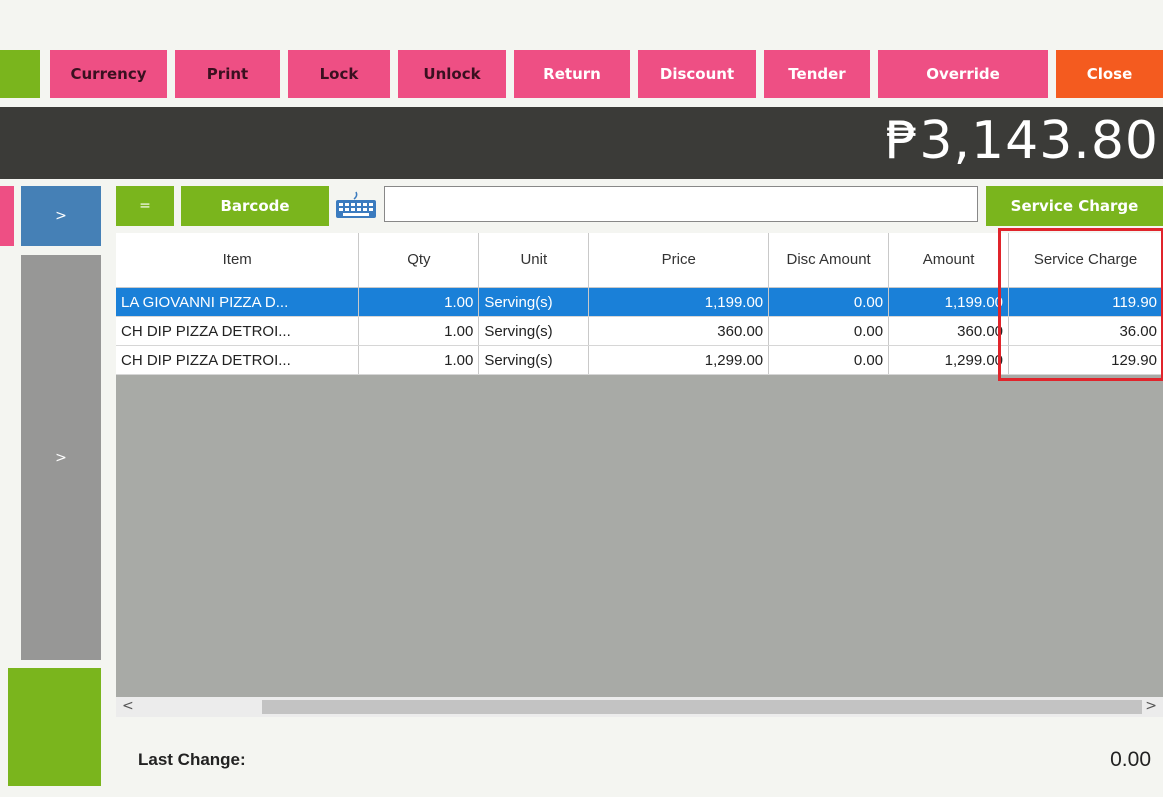  I want to click on left-pink-tab, so click(7, 216).